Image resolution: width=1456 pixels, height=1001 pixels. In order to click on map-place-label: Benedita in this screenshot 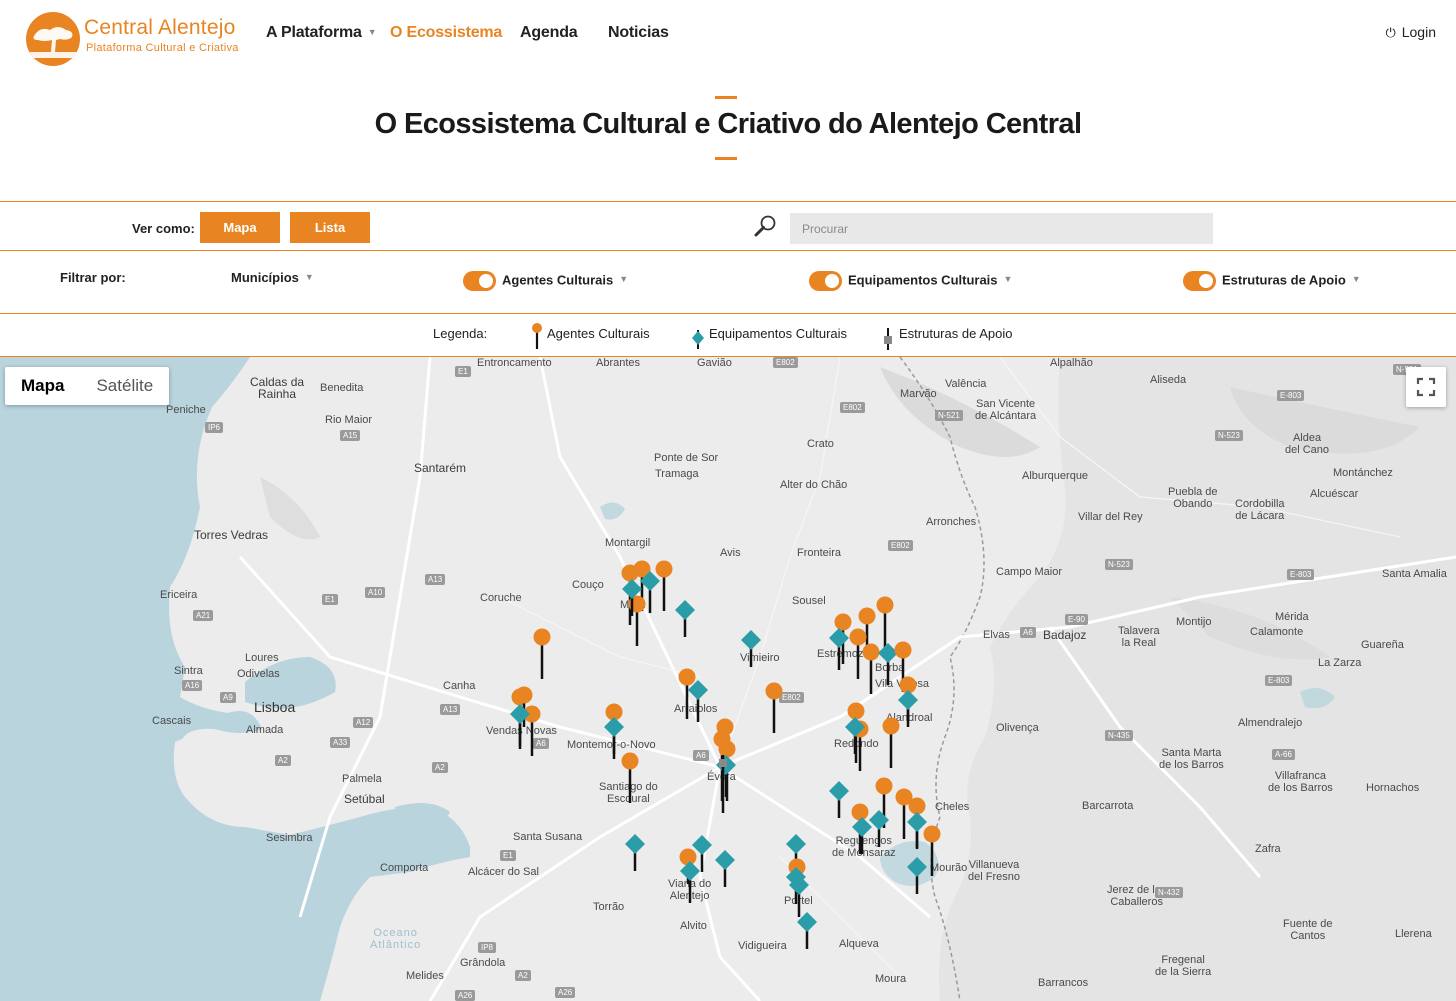, I will do `click(342, 388)`.